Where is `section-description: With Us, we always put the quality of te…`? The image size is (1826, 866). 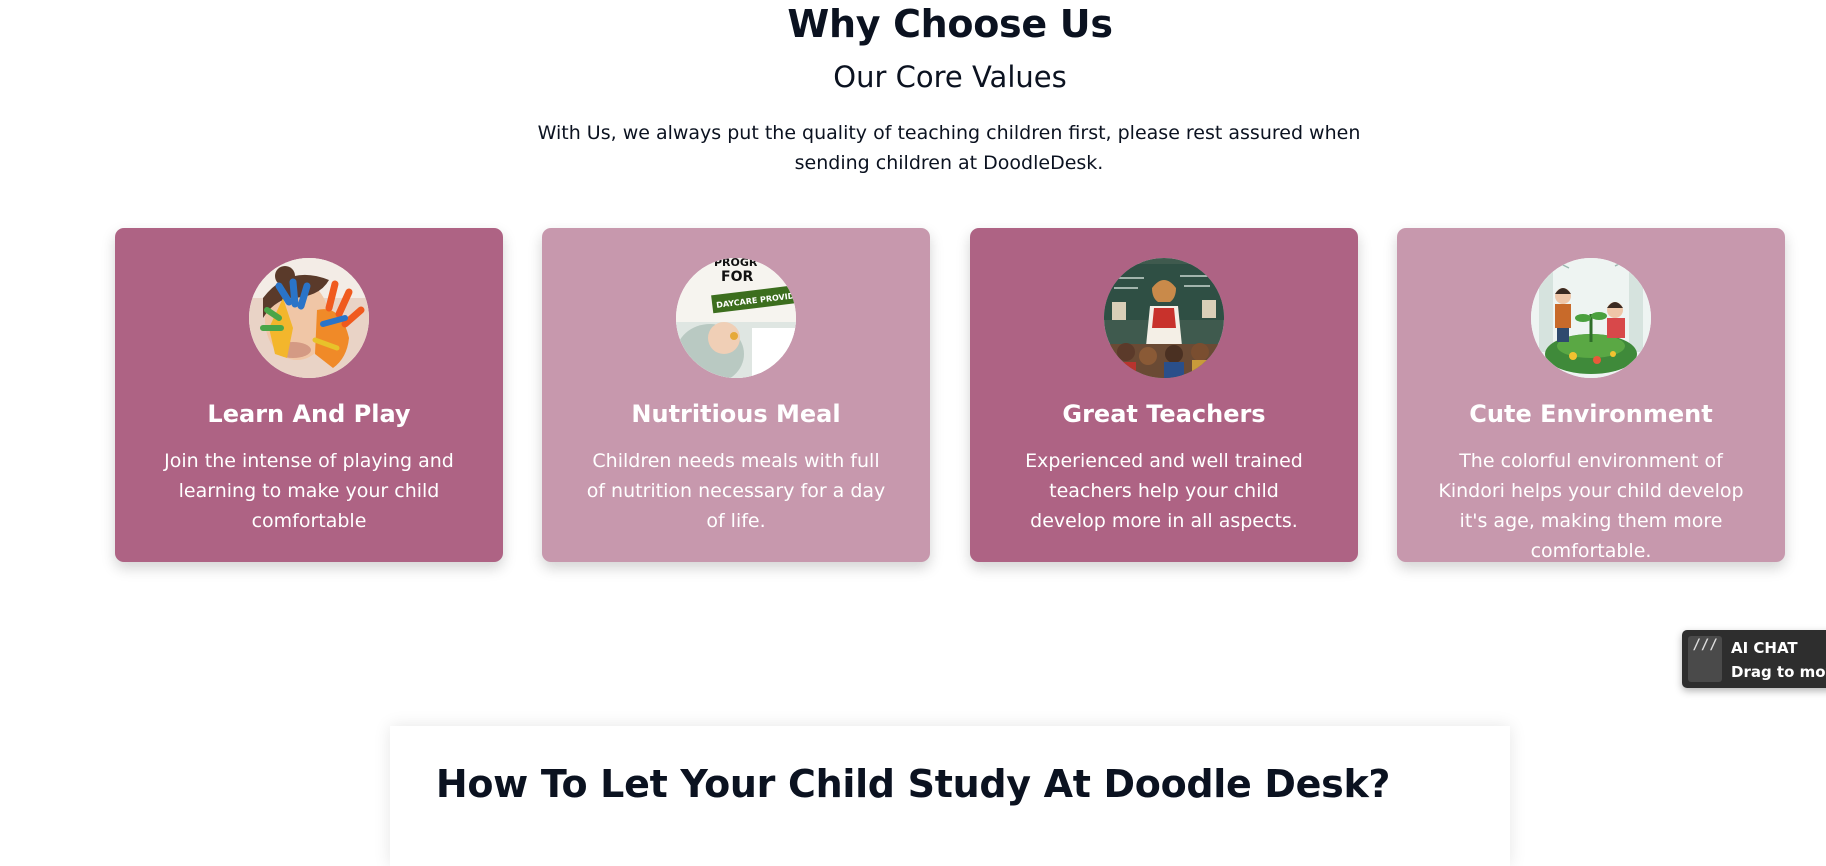
section-description: With Us, we always put the quality of te… is located at coordinates (949, 148).